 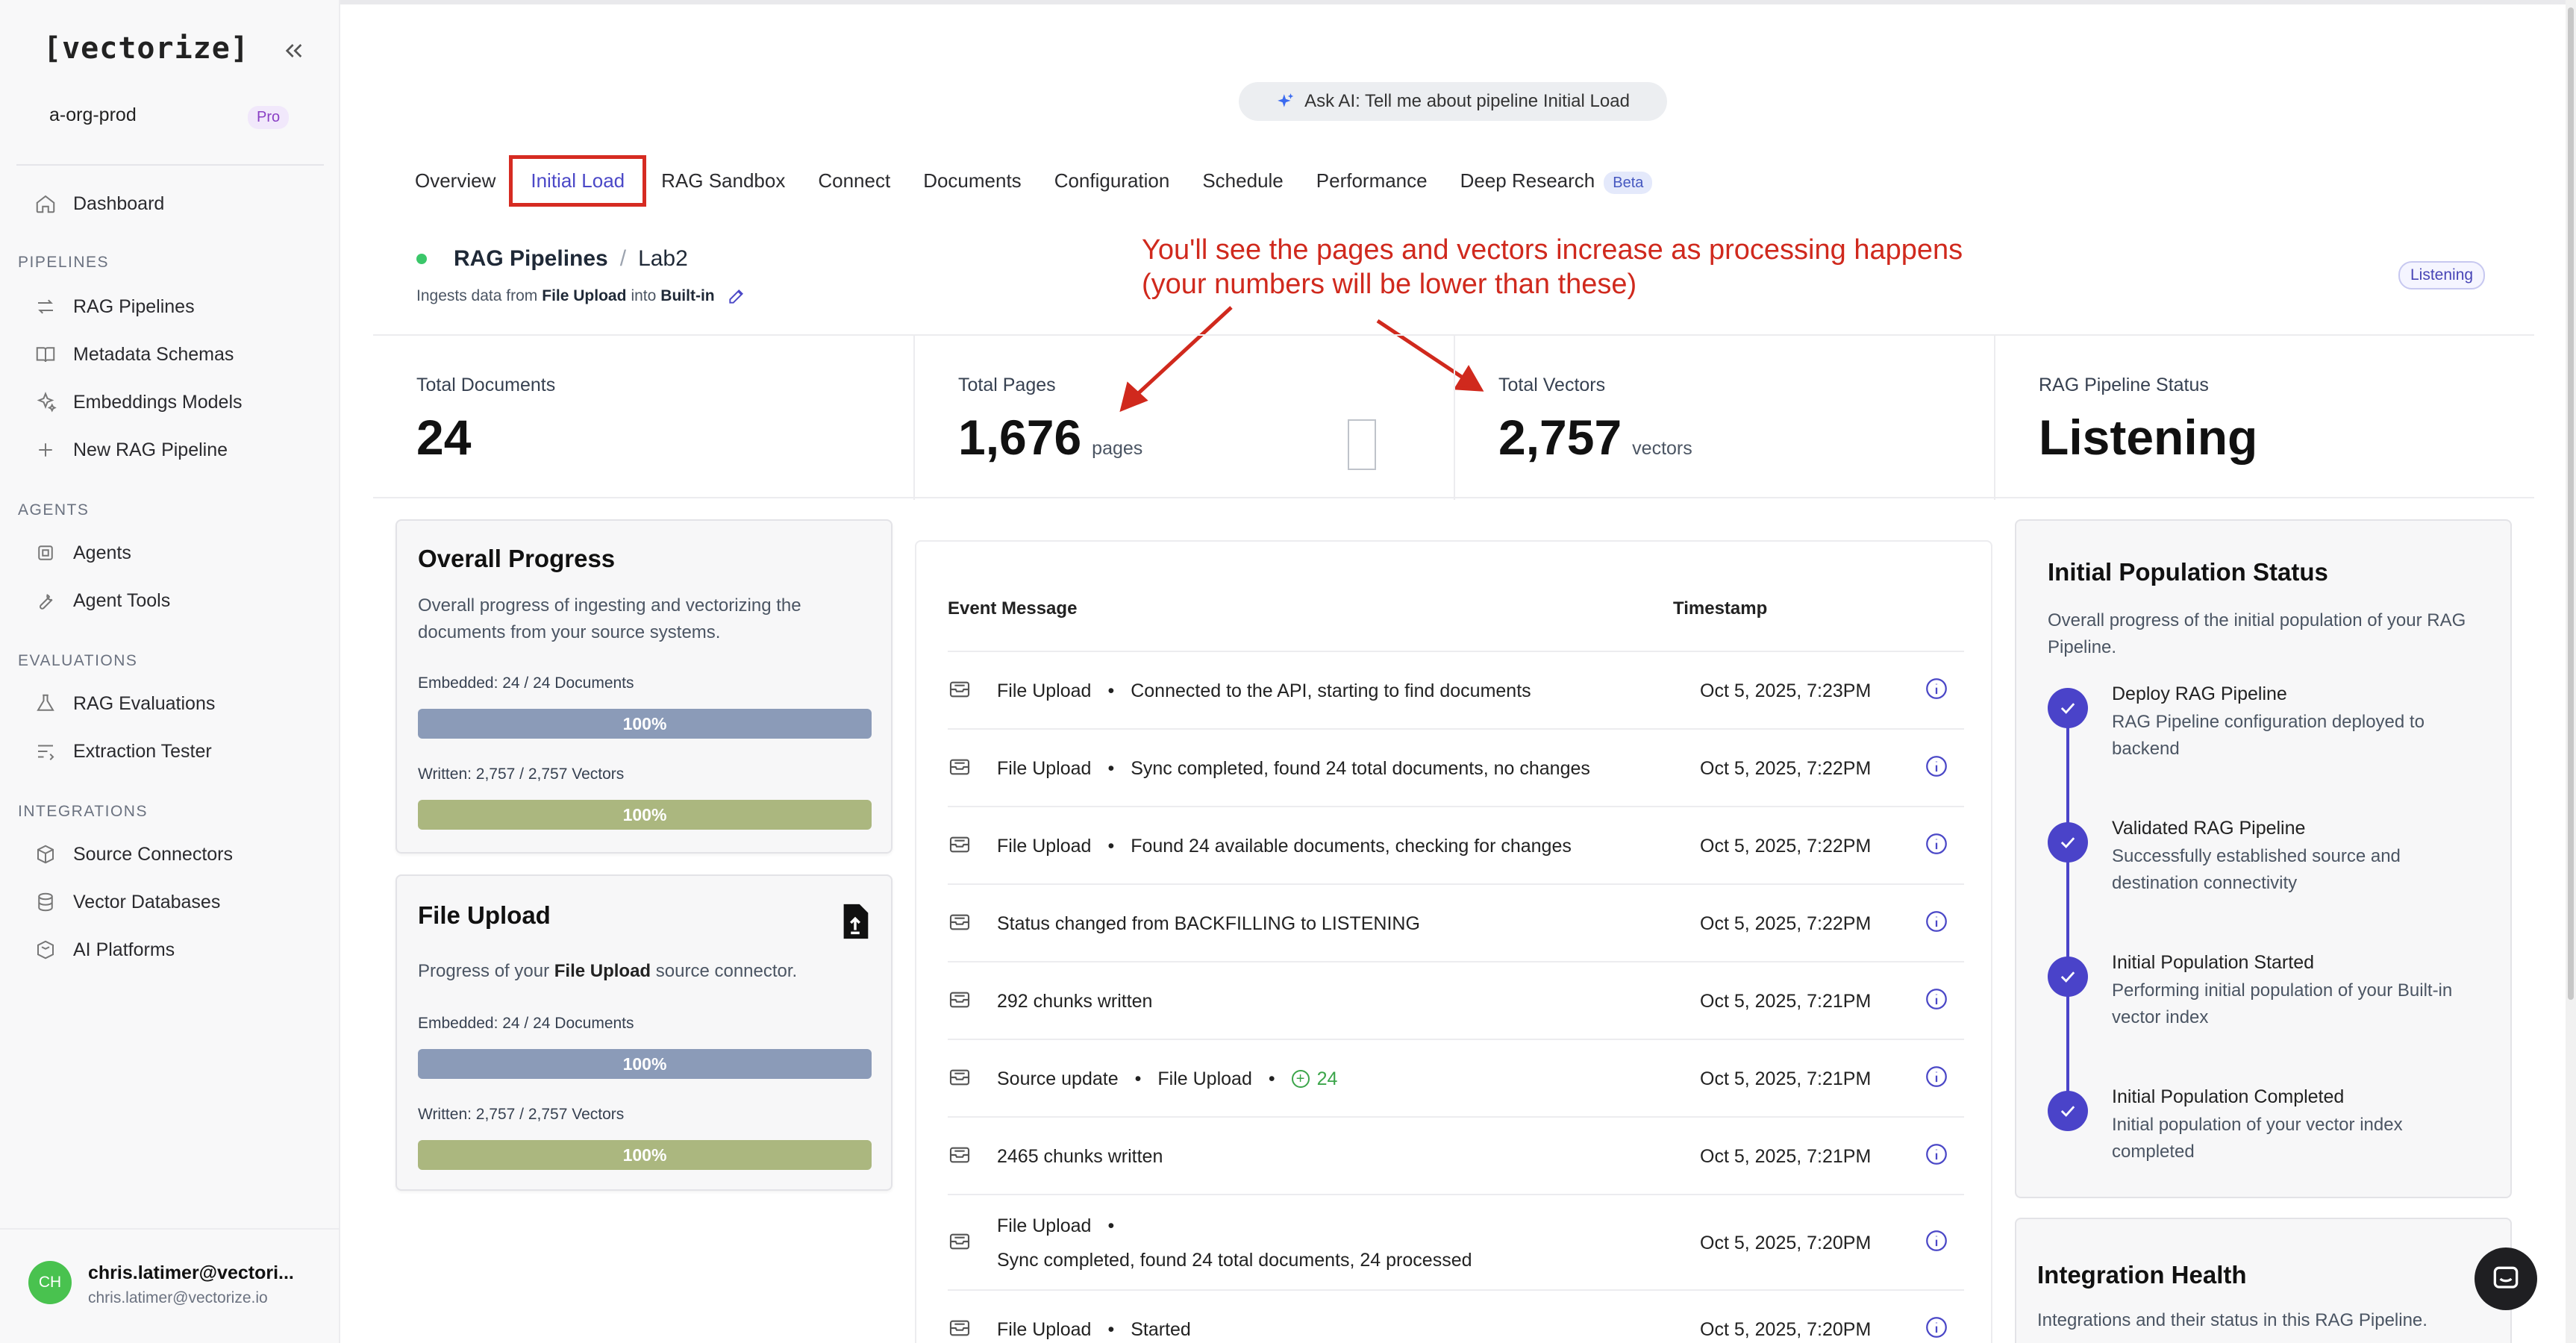 What do you see at coordinates (2571, 503) in the screenshot?
I see `scrollbar-thumb` at bounding box center [2571, 503].